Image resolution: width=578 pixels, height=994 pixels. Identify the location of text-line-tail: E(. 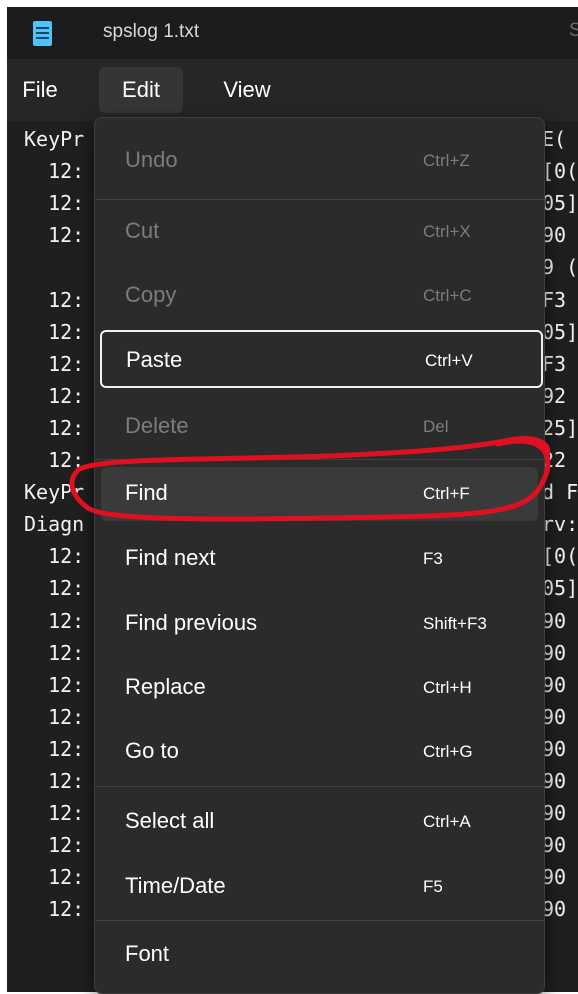
(554, 139).